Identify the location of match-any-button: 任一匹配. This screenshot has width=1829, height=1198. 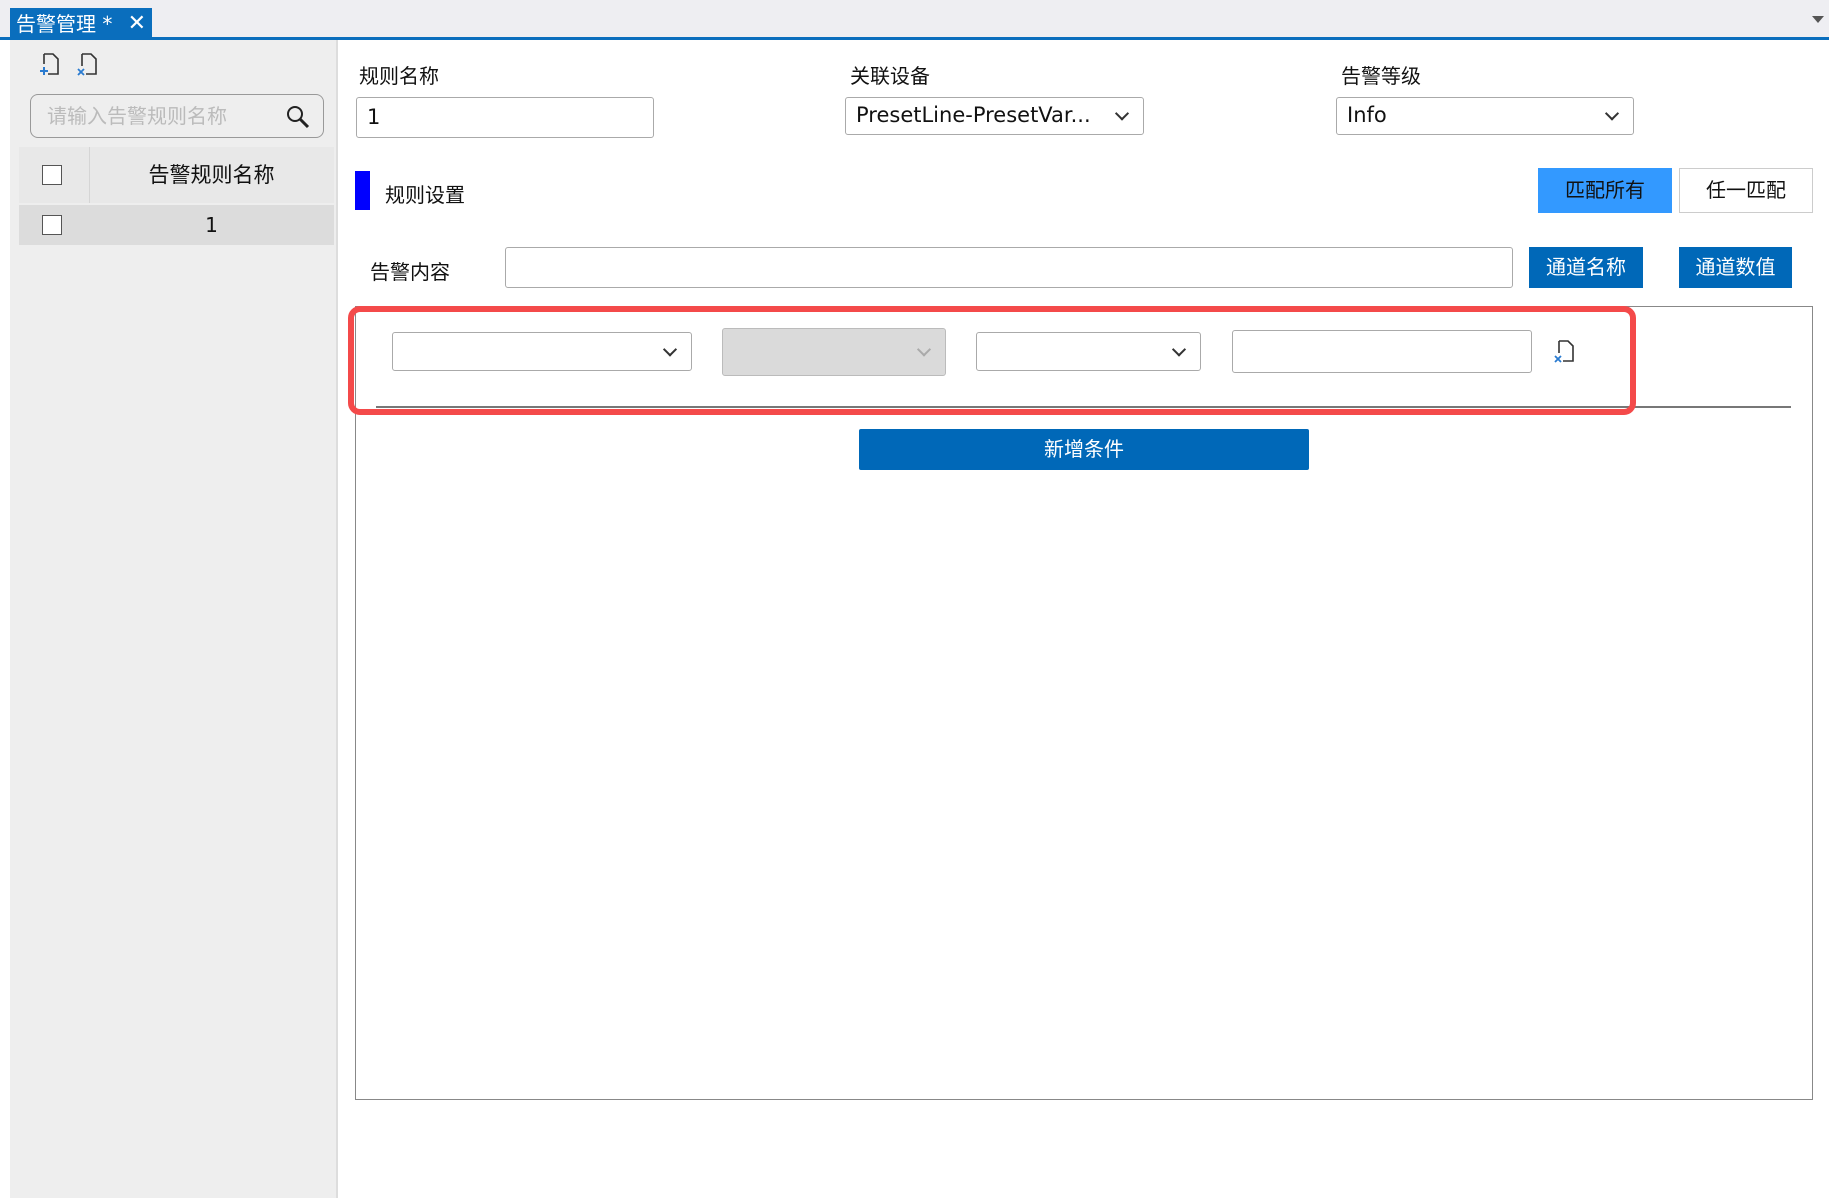
(1746, 190).